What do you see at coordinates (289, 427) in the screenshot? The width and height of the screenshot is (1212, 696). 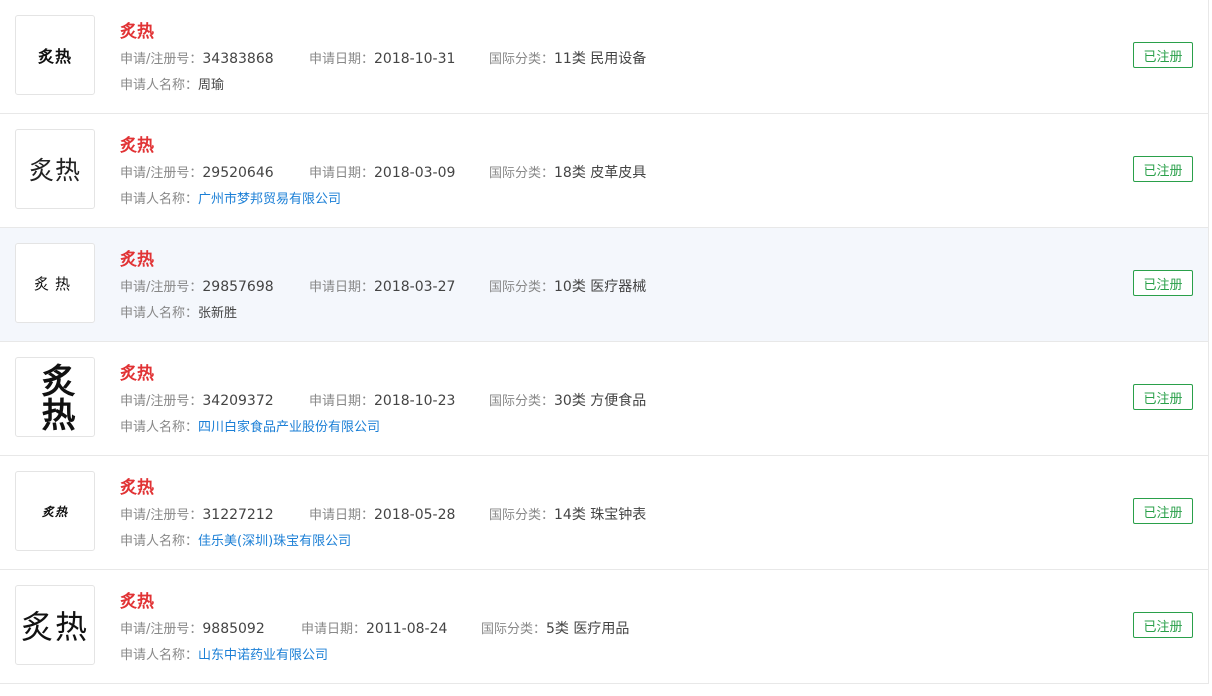 I see `applicant-link: 四川白家食品产业股份有限公司` at bounding box center [289, 427].